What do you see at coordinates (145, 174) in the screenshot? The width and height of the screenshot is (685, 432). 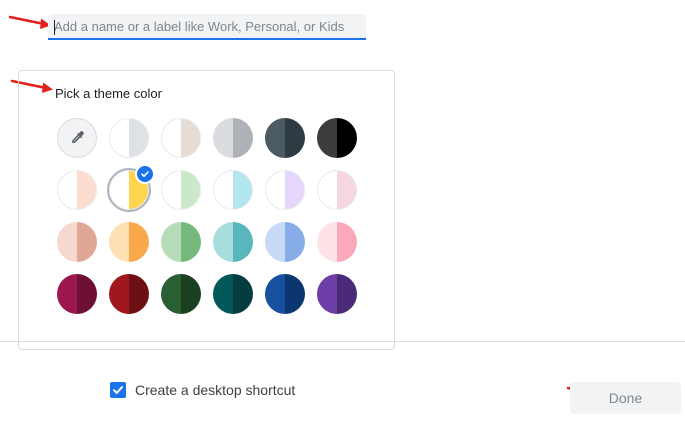 I see `selected-check-icon` at bounding box center [145, 174].